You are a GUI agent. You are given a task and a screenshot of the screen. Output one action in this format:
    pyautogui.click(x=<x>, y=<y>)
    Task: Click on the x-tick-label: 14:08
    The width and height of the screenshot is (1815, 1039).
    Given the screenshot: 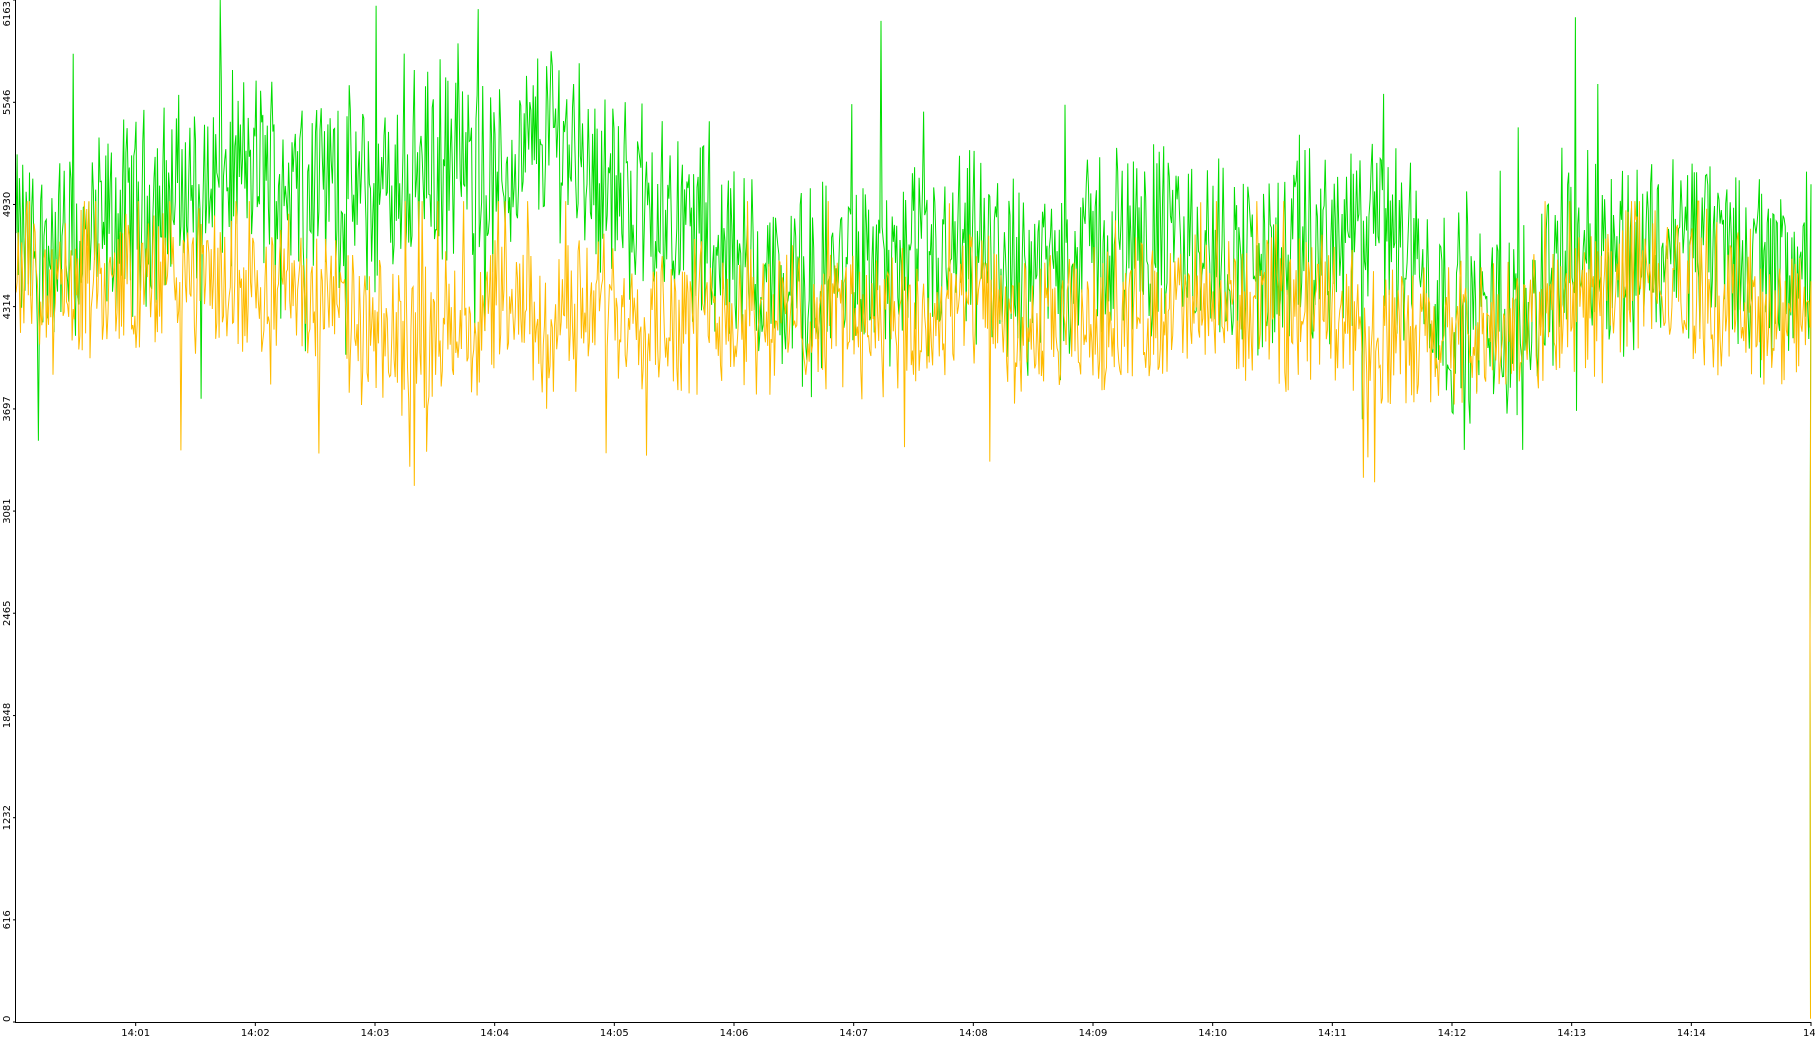 What is the action you would take?
    pyautogui.click(x=973, y=1033)
    